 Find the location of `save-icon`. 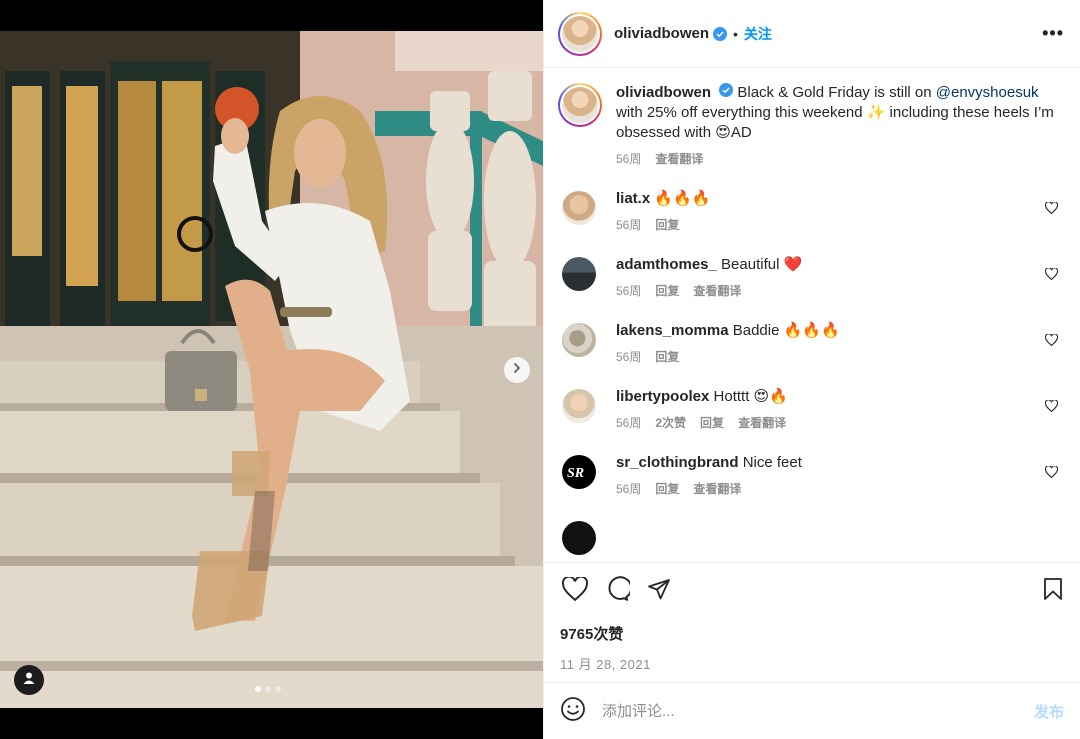

save-icon is located at coordinates (1053, 591).